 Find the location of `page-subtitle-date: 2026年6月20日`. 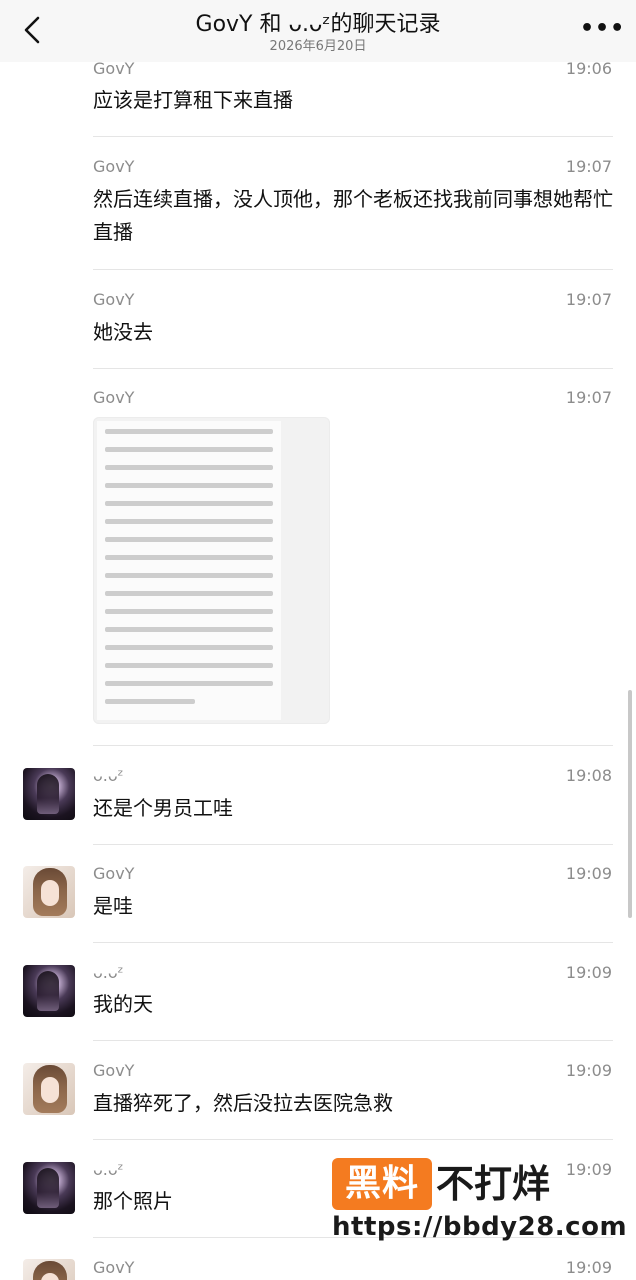

page-subtitle-date: 2026年6月20日 is located at coordinates (318, 46).